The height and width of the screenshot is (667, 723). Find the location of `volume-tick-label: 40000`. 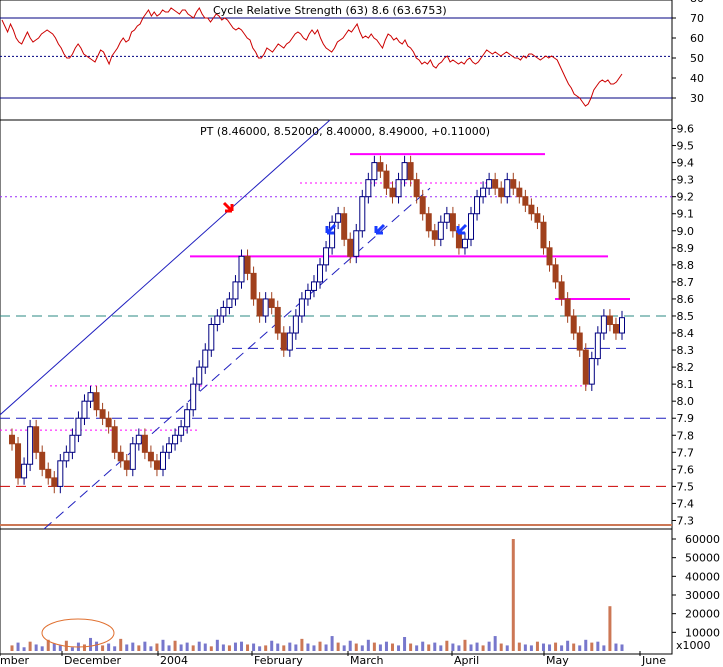

volume-tick-label: 40000 is located at coordinates (702, 576).